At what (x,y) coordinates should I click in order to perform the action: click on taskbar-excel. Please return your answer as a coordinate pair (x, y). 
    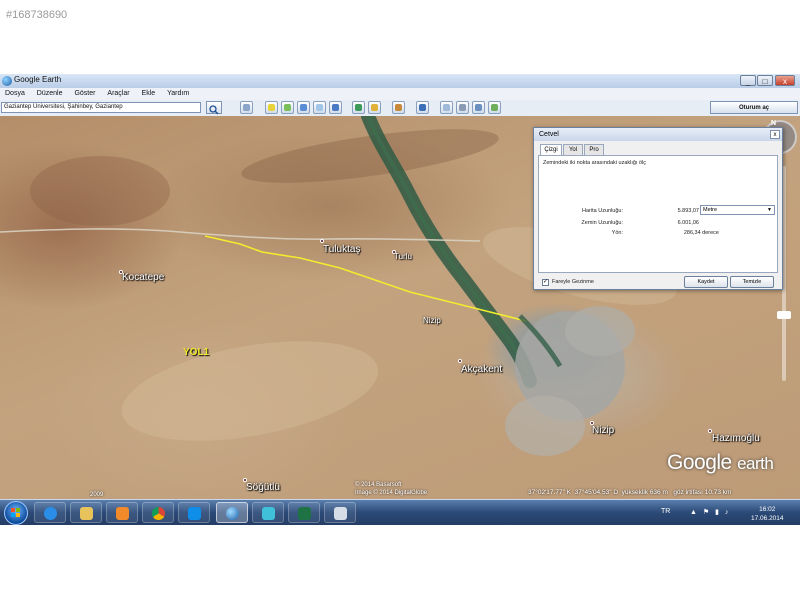
    Looking at the image, I should click on (304, 512).